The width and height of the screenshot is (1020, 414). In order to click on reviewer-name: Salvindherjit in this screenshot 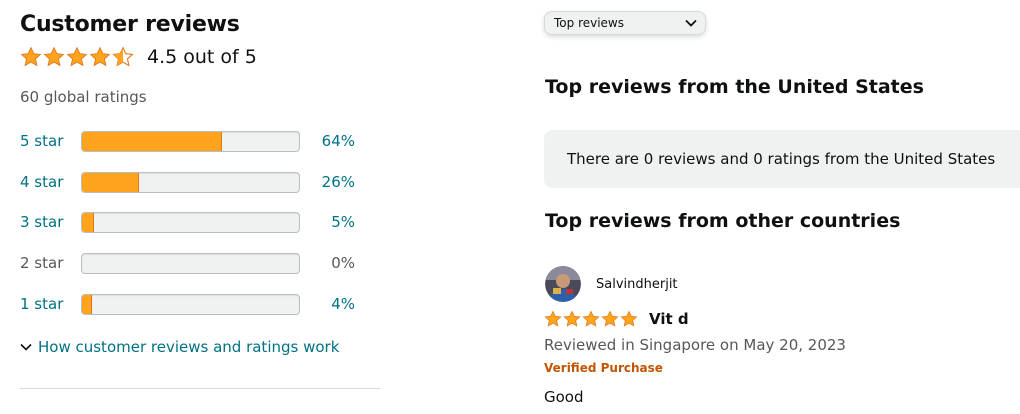, I will do `click(637, 284)`.